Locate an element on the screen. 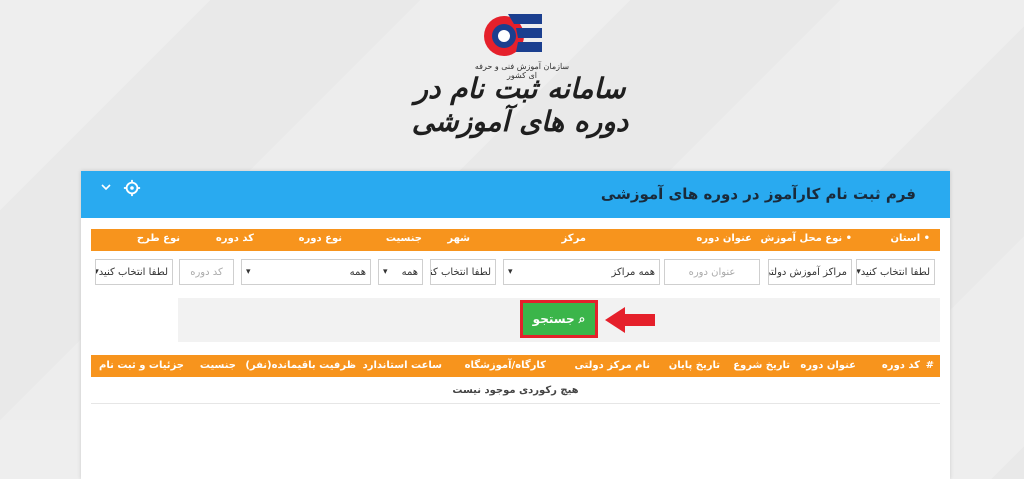  filter-header-city: شهر is located at coordinates (458, 238).